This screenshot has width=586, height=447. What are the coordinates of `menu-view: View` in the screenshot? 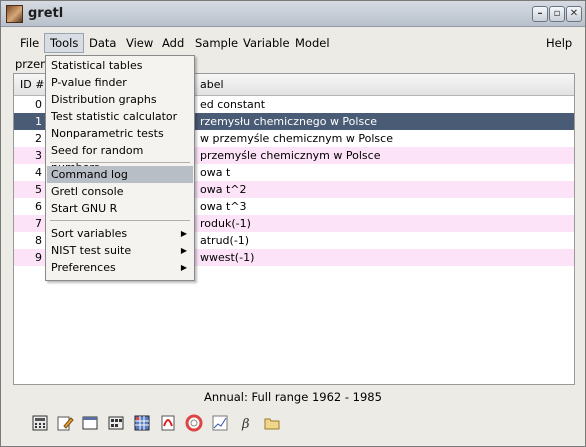 It's located at (139, 43).